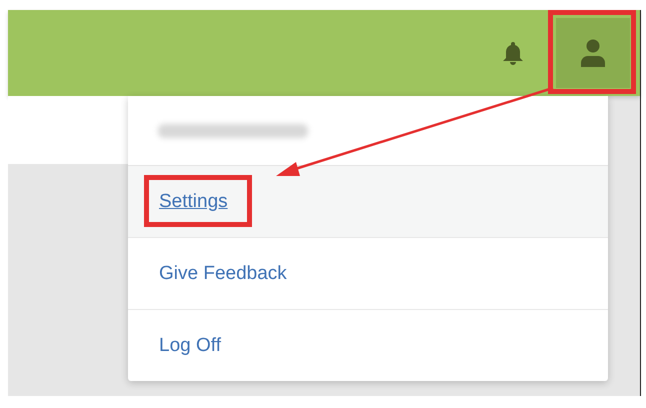  Describe the element at coordinates (593, 53) in the screenshot. I see `user-button` at that location.